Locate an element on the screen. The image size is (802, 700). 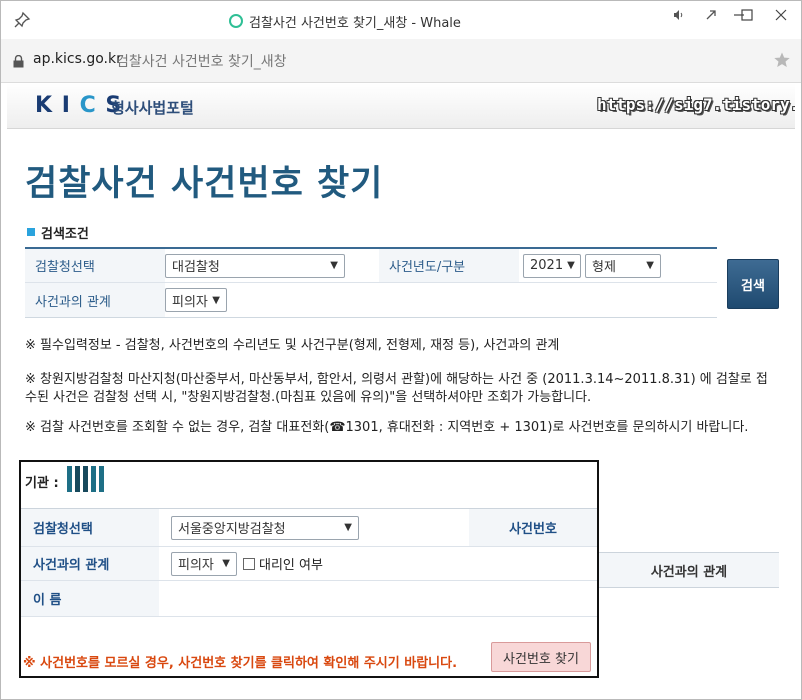
prosecutor-select-value: 대검찰청 is located at coordinates (196, 267).